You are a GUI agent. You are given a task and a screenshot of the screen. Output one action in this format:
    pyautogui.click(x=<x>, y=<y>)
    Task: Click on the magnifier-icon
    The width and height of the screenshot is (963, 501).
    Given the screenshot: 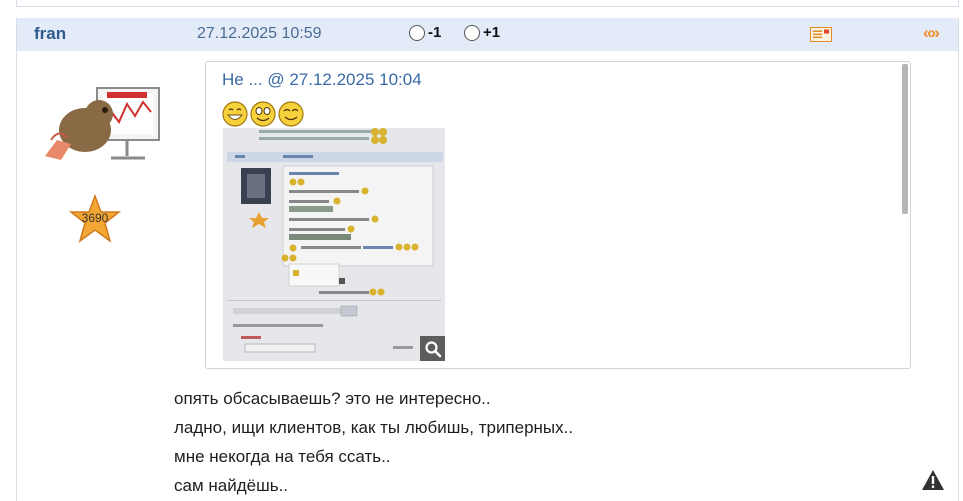 What is the action you would take?
    pyautogui.click(x=432, y=348)
    